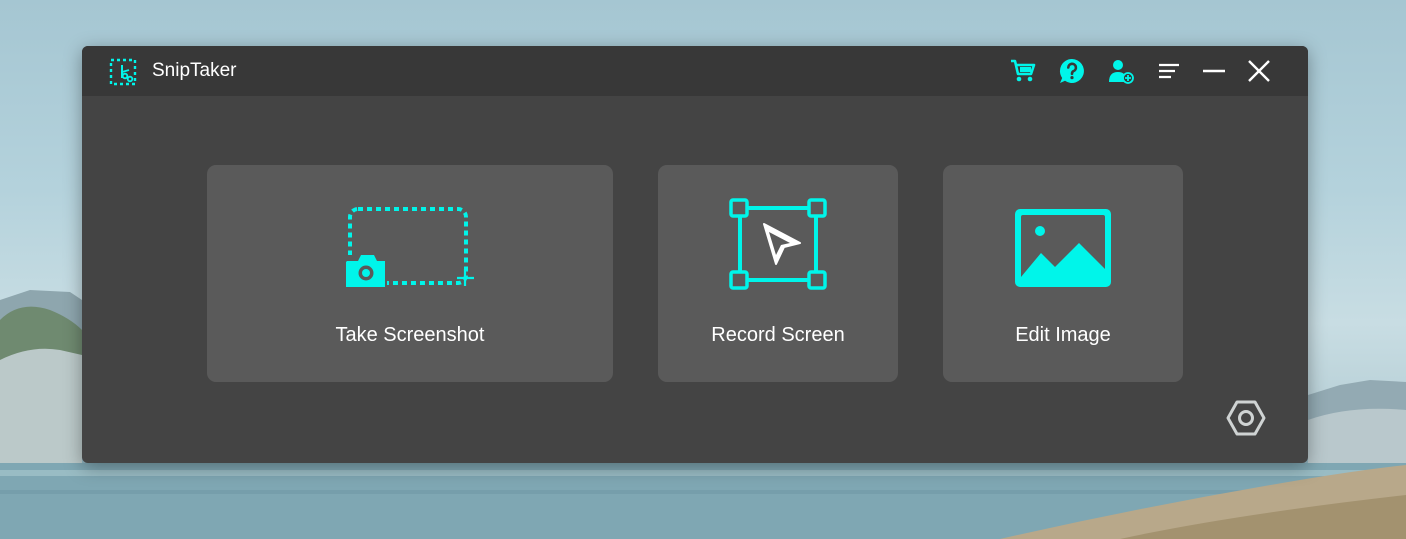 The height and width of the screenshot is (539, 1406). I want to click on minimize-icon, so click(1214, 71).